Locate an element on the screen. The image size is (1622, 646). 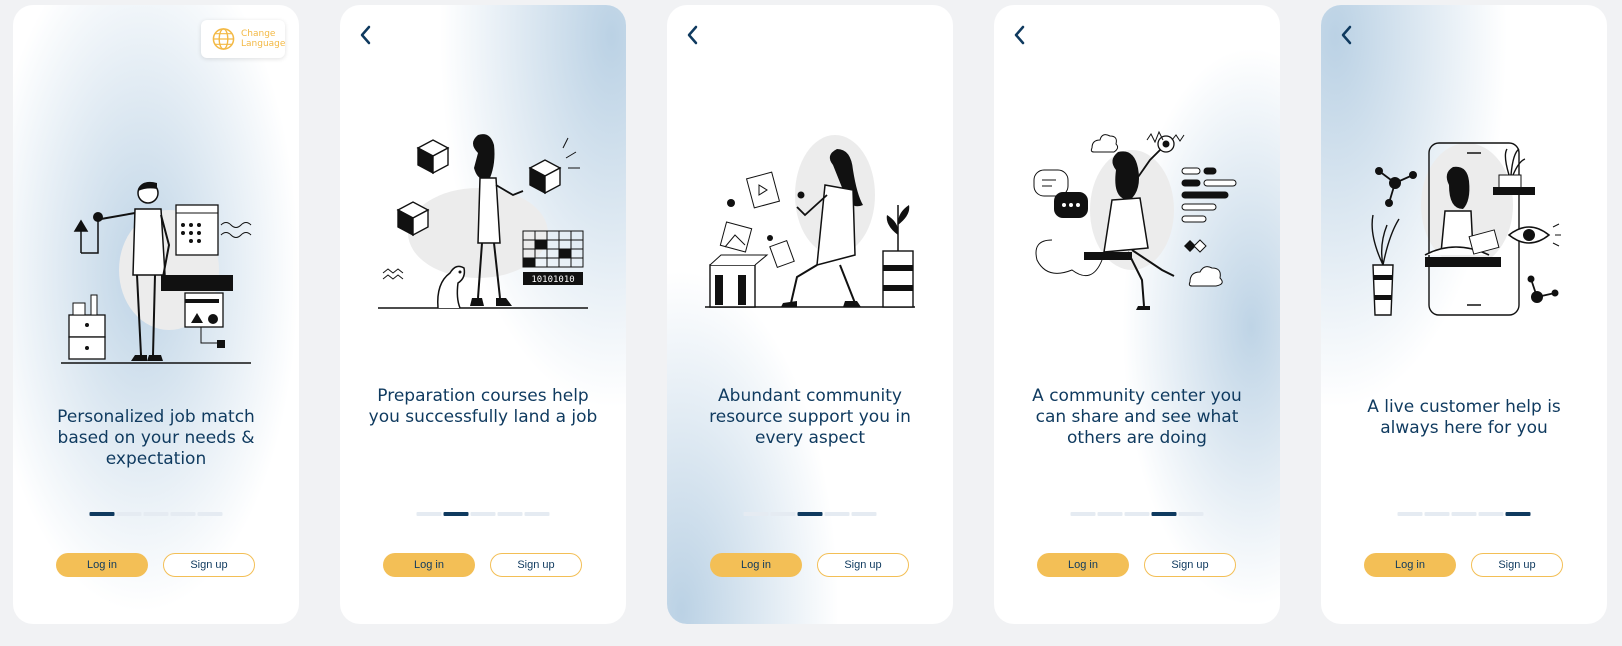
change-language-label: Change Language is located at coordinates (263, 39).